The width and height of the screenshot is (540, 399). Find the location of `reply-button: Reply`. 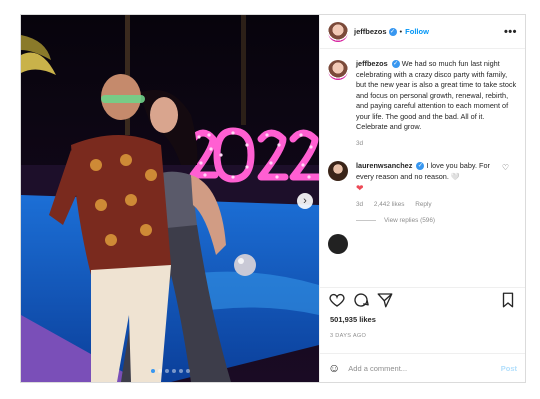

reply-button: Reply is located at coordinates (423, 204).